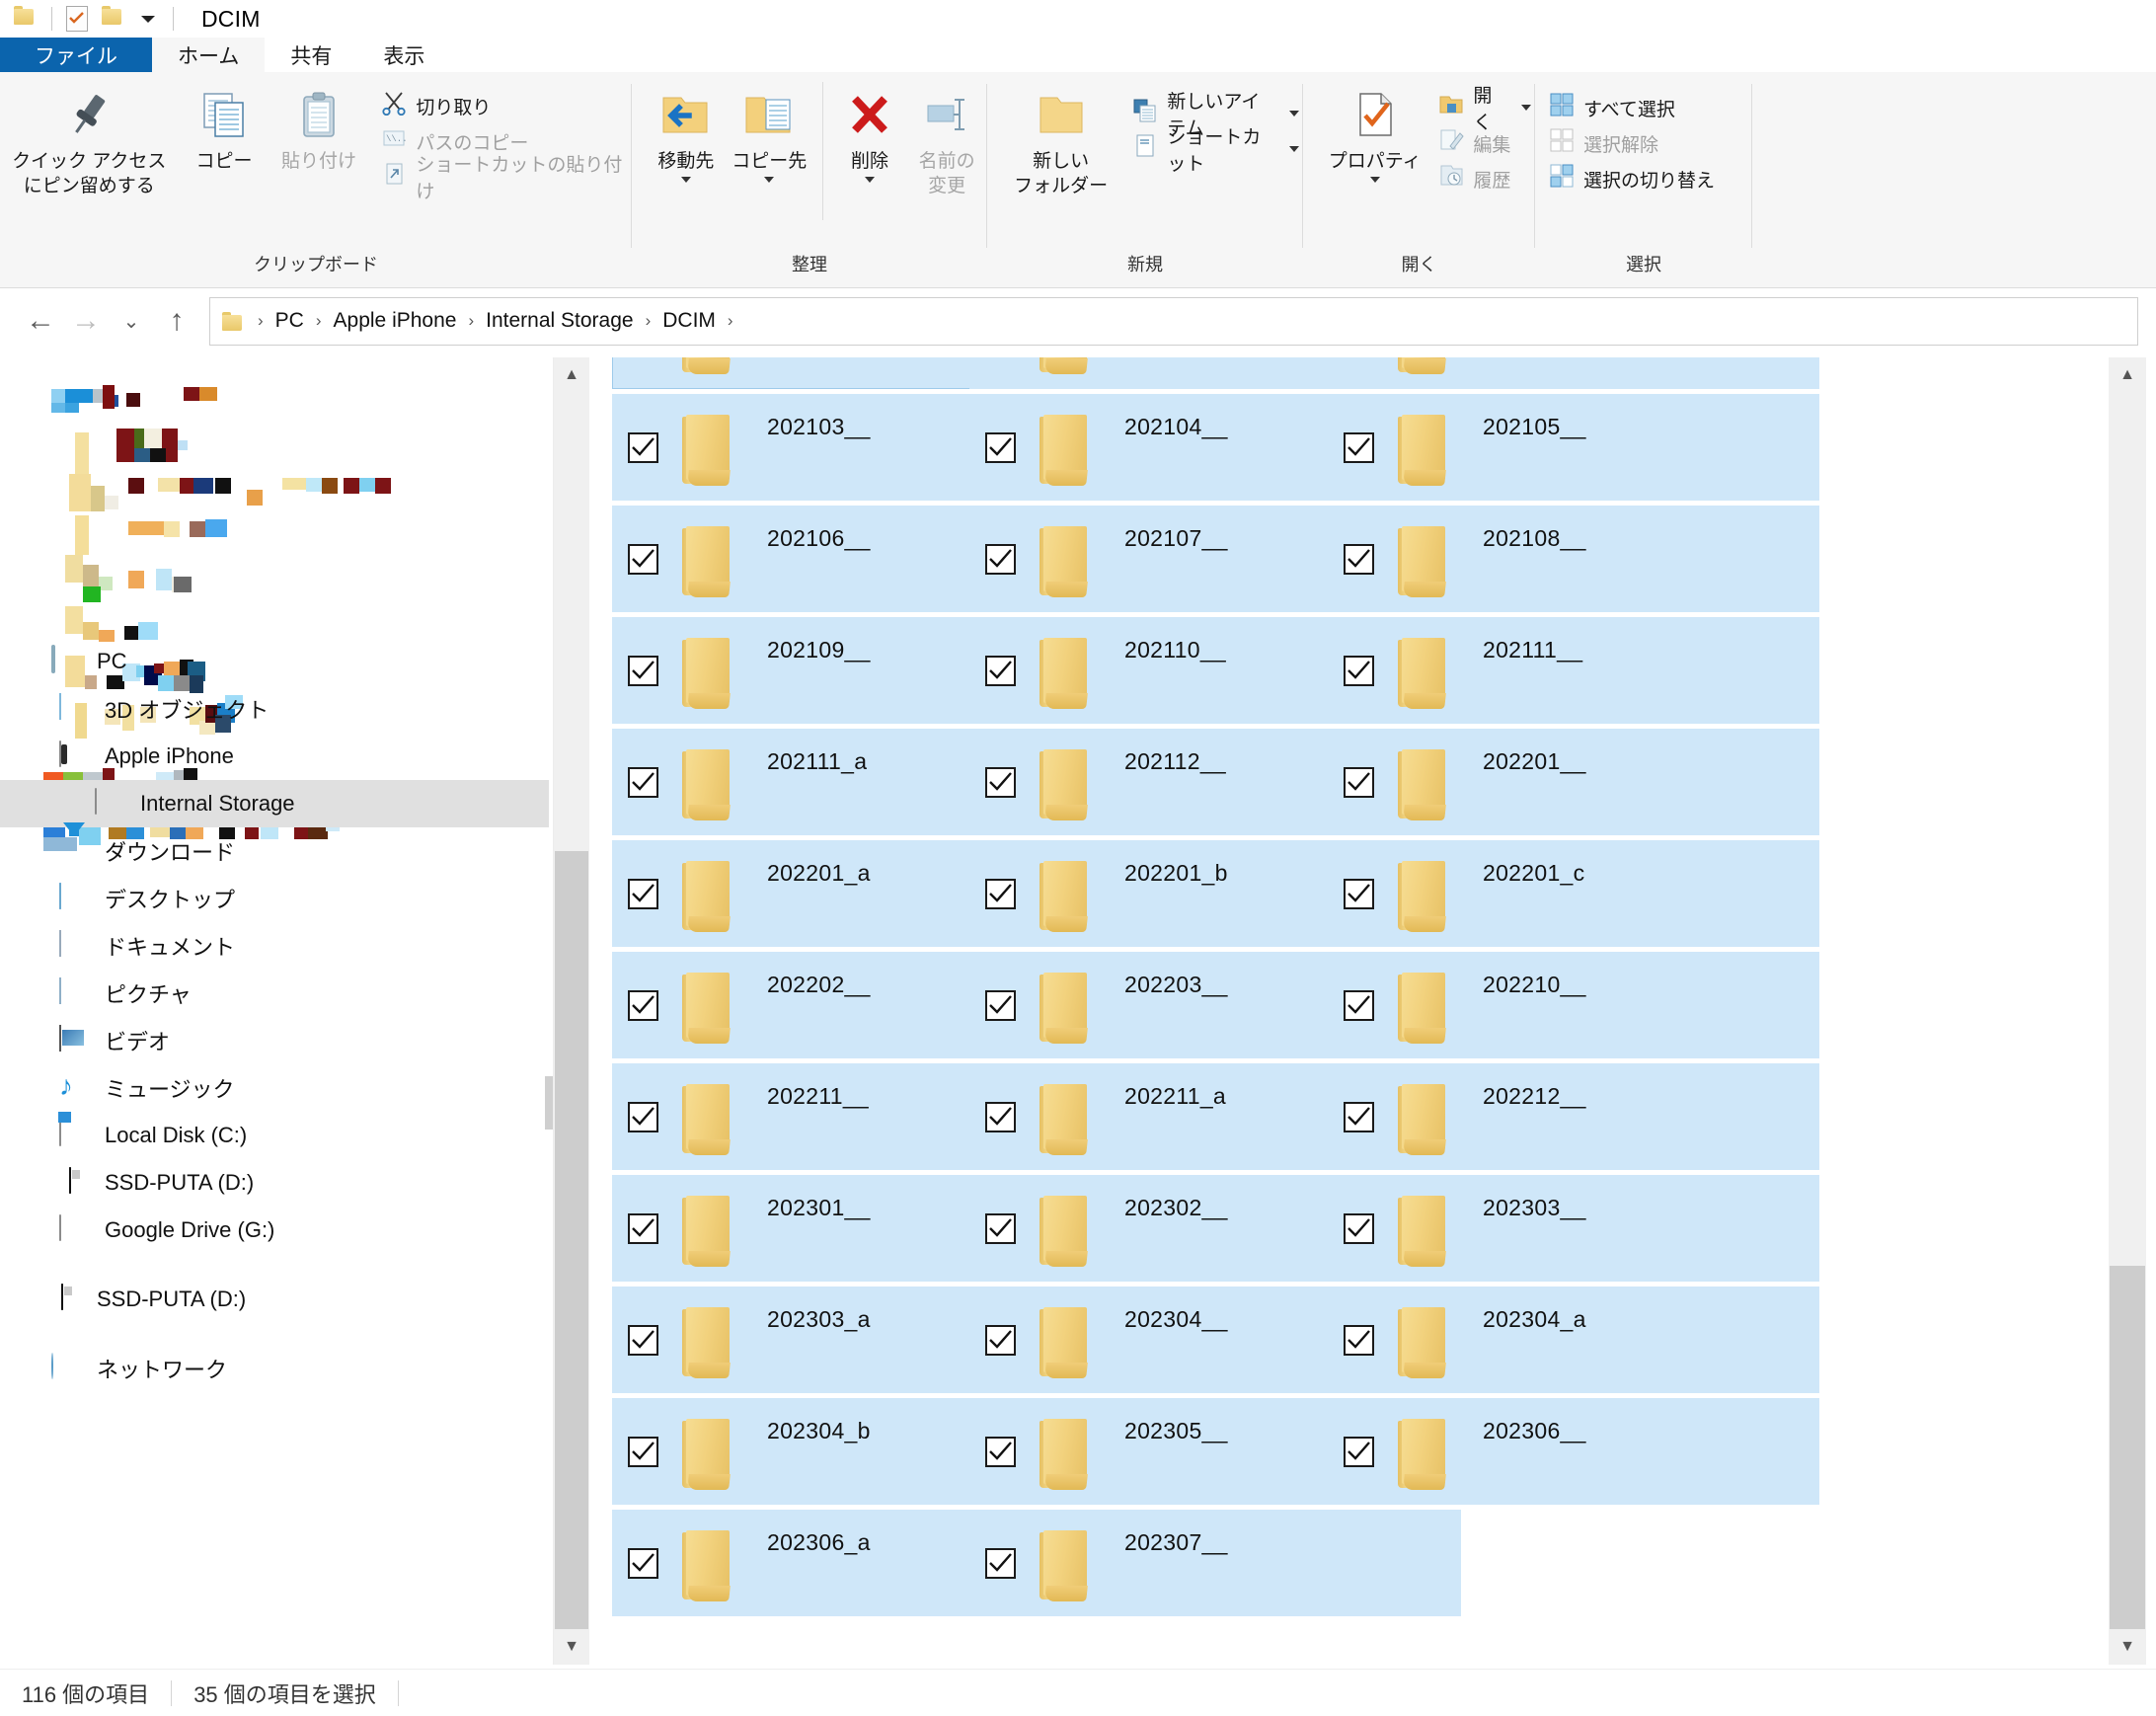 The image size is (2156, 1716). Describe the element at coordinates (146, 756) in the screenshot. I see `sidebar-item-apple-iphone: Apple iPhone` at that location.